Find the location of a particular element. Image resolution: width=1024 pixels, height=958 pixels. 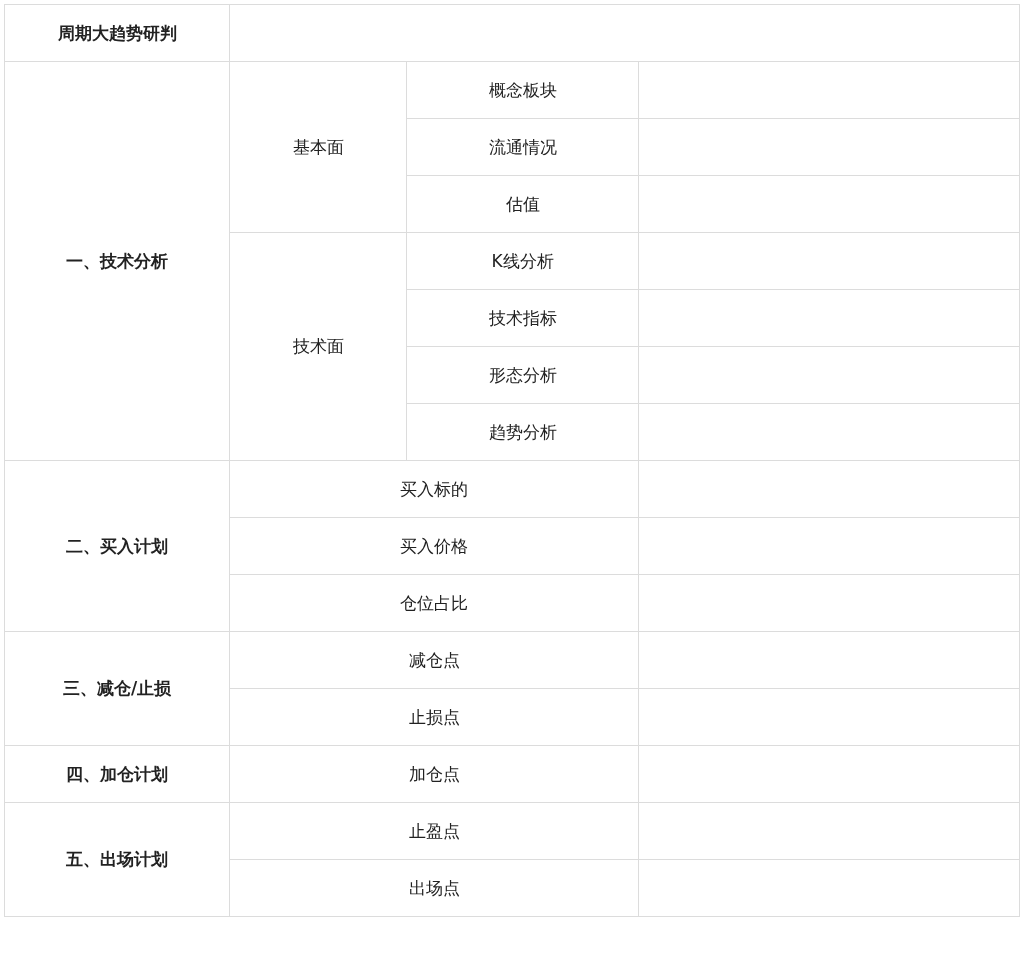

table-cell: K线分析 is located at coordinates (522, 261).